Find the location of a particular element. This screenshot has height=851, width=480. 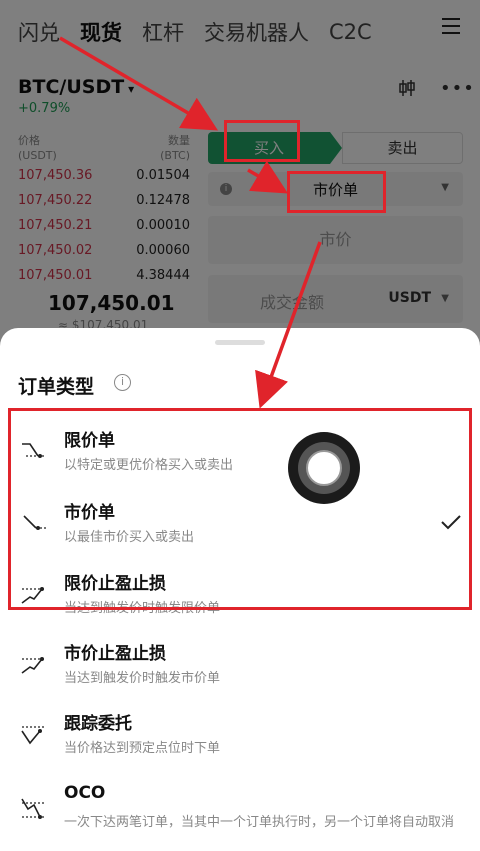

annotation-box-buy is located at coordinates (262, 141).